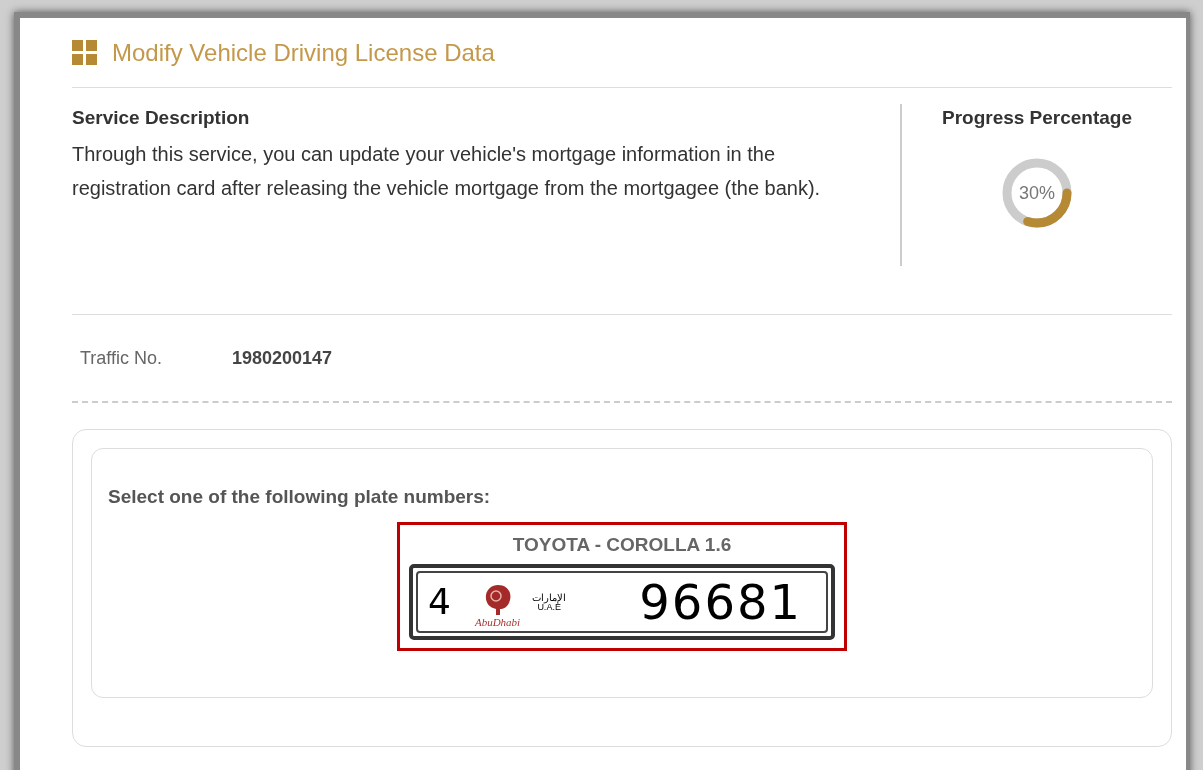  I want to click on plate-number: 96681, so click(720, 602).